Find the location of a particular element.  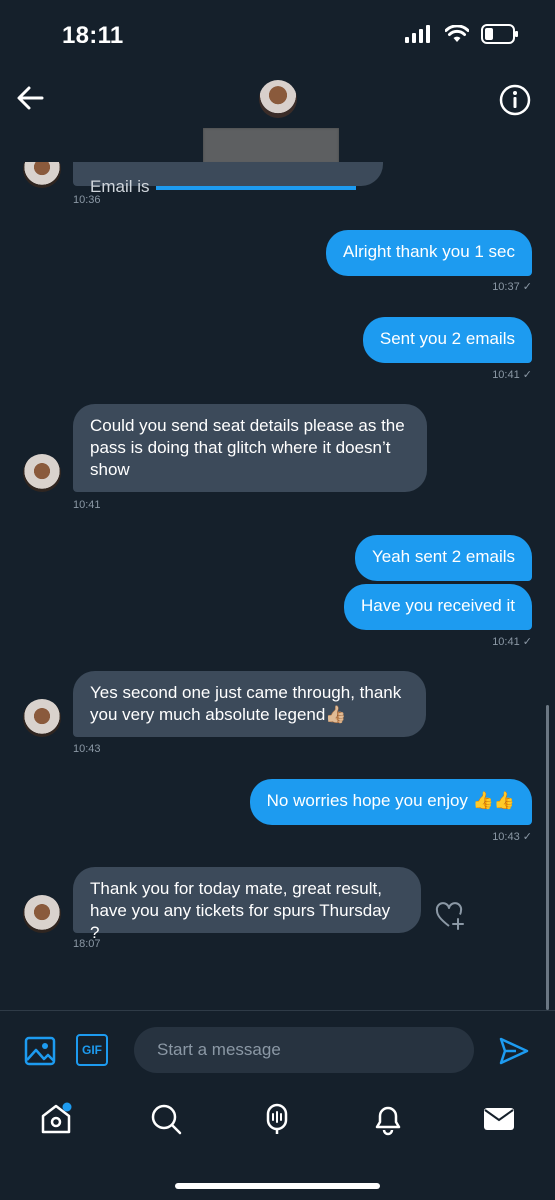

bell-icon is located at coordinates (388, 1119).